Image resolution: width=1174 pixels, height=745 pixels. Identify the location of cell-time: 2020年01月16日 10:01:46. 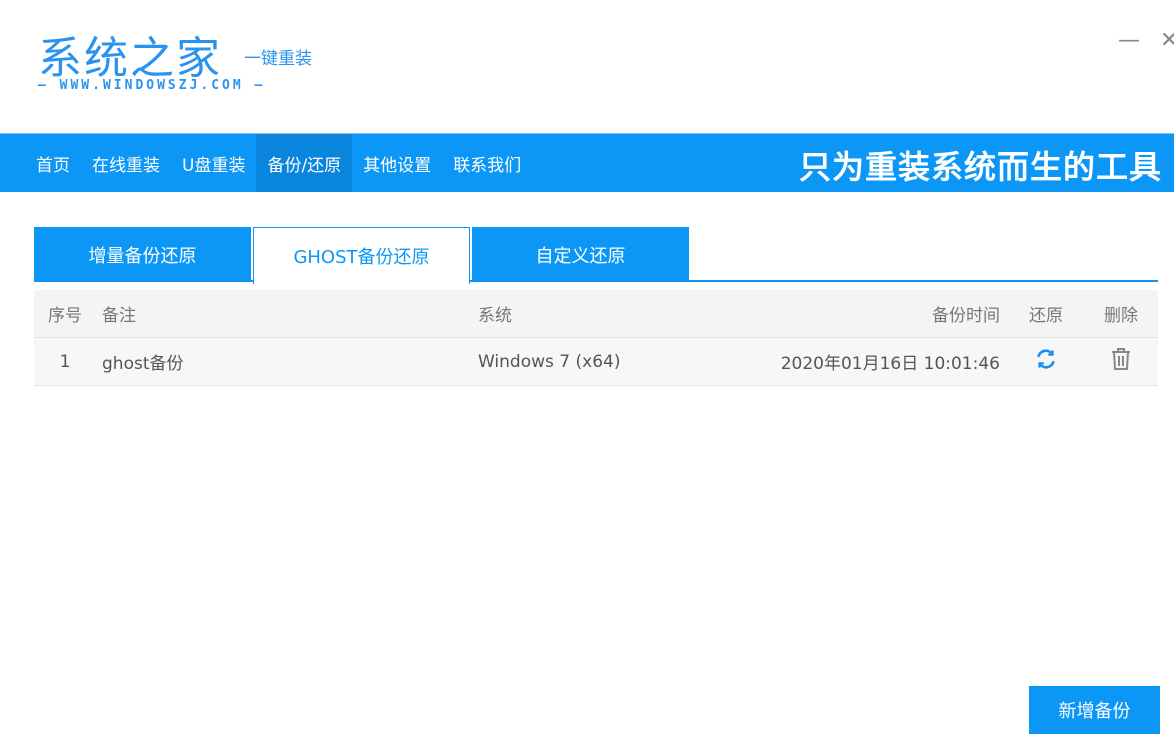
(890, 364).